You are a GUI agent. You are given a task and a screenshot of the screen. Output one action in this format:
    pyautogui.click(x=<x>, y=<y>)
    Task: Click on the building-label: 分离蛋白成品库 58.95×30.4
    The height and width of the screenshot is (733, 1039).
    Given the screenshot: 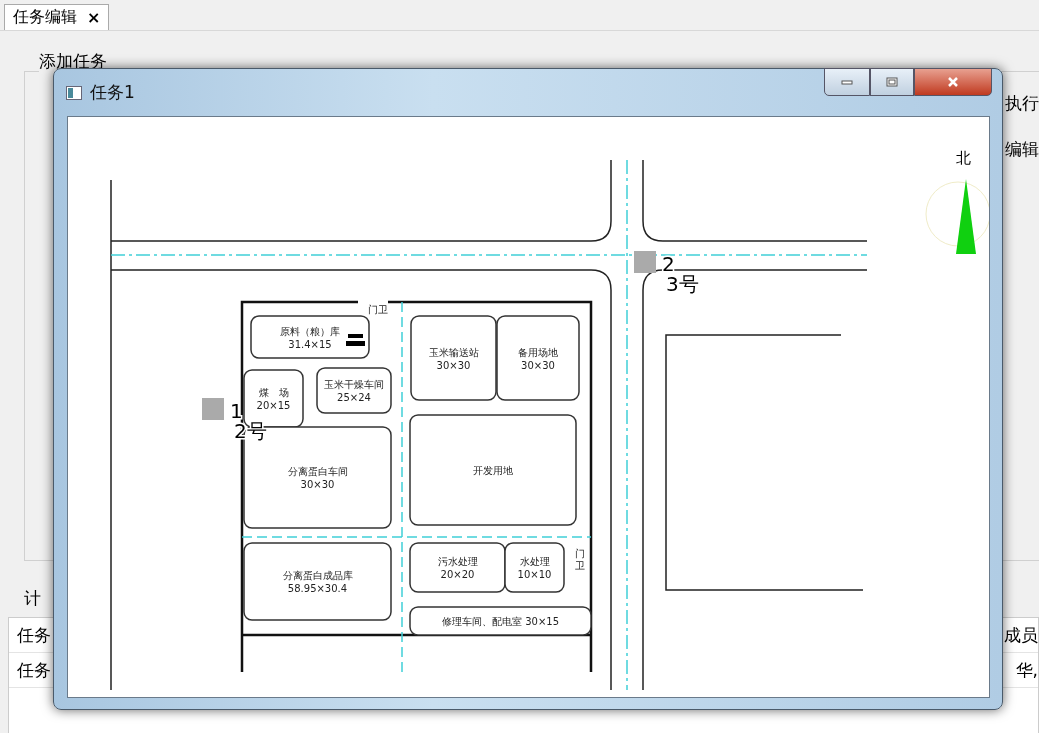 What is the action you would take?
    pyautogui.click(x=317, y=582)
    